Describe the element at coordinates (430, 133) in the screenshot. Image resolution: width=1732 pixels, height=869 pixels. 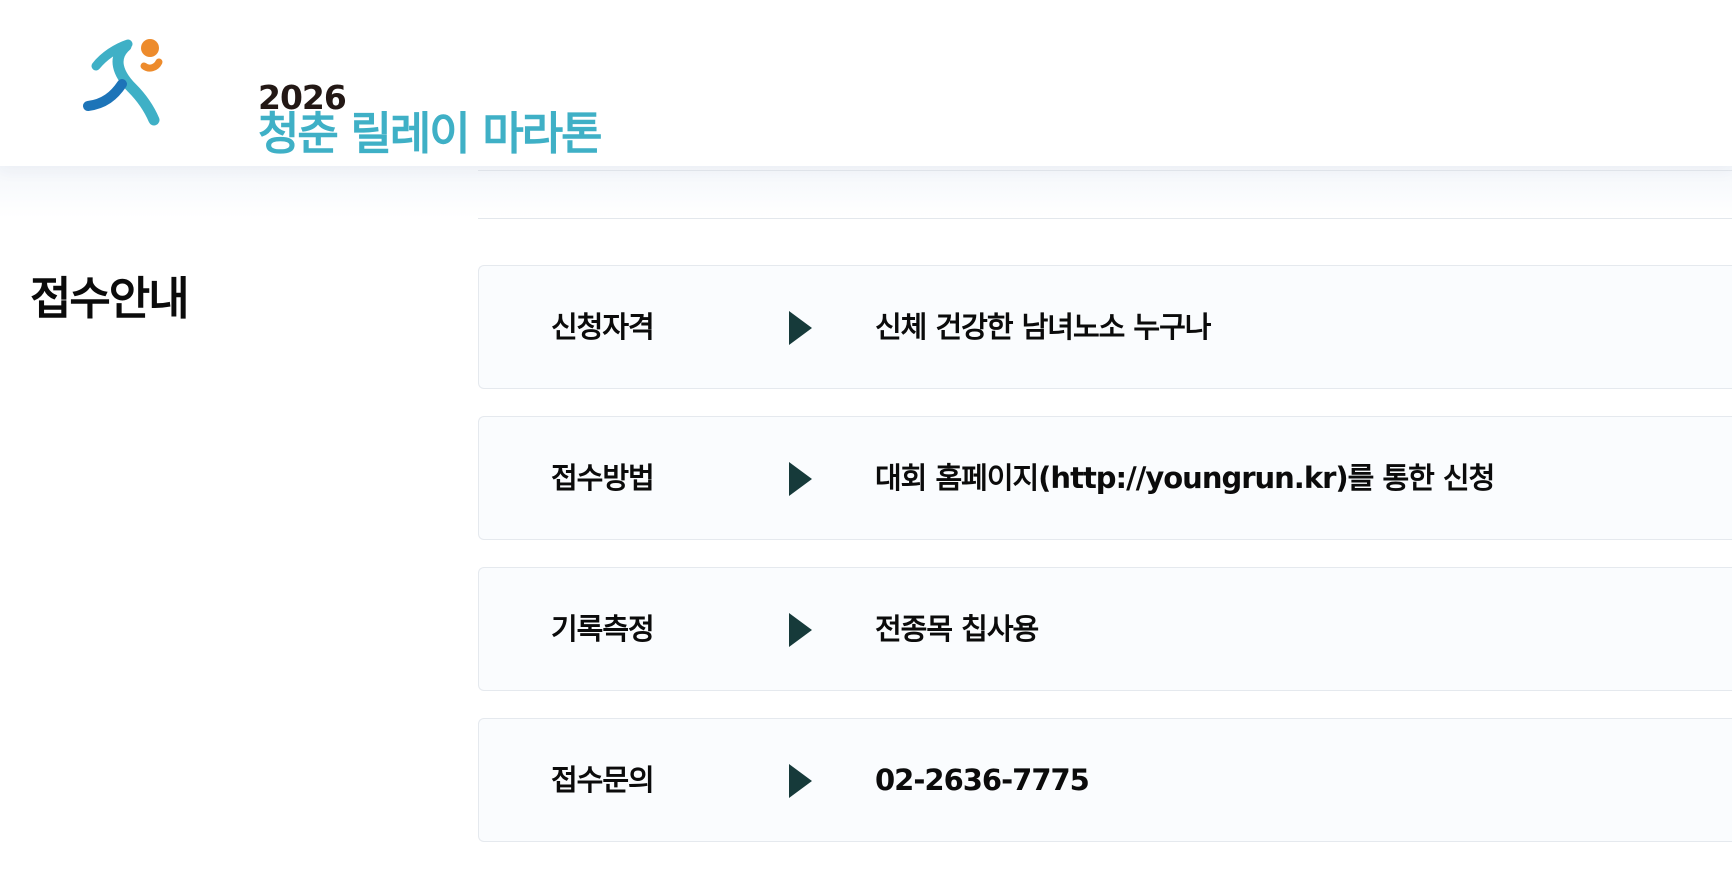
I see `logo-title: 청춘 릴레이 마라톤` at that location.